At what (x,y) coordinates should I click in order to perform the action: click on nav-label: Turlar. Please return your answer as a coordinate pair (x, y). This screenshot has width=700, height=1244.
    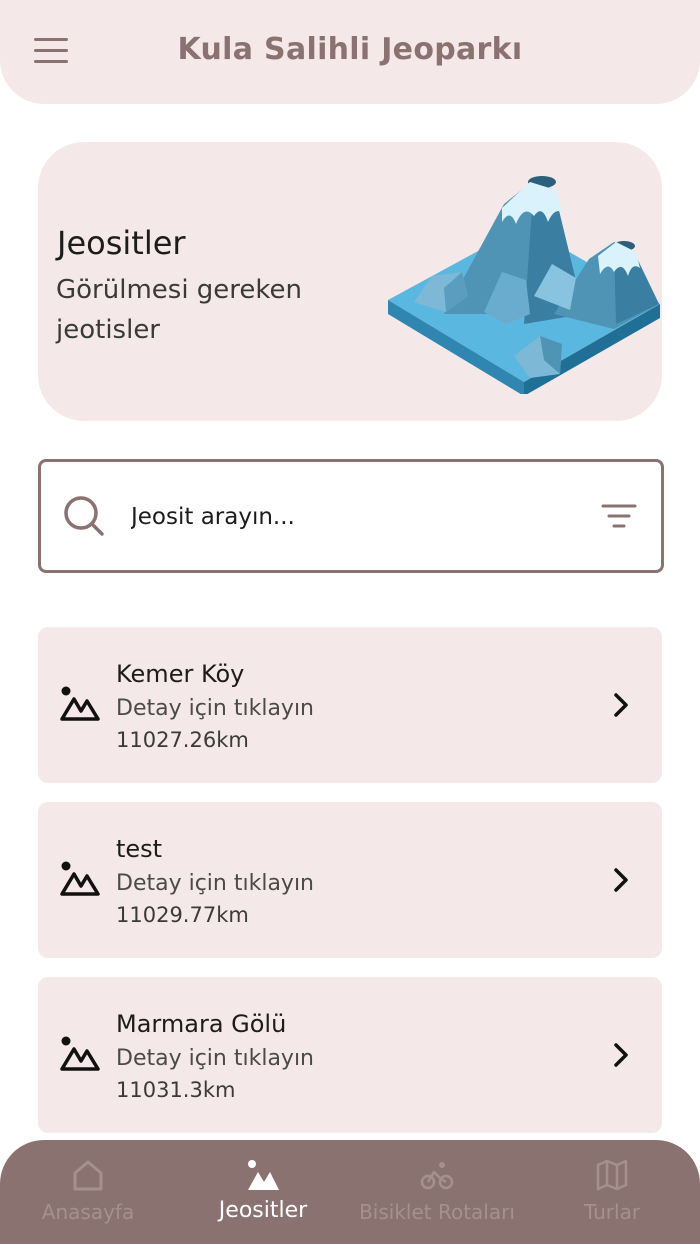
    Looking at the image, I should click on (612, 1212).